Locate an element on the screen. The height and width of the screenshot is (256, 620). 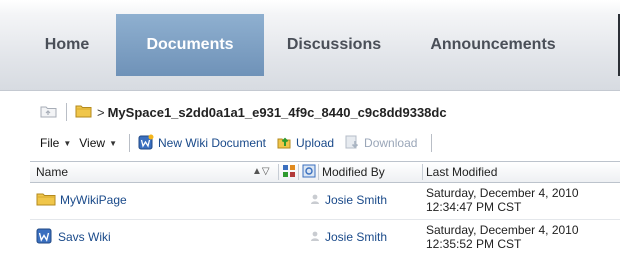
document-name-cell: Savs Wiki is located at coordinates (73, 237).